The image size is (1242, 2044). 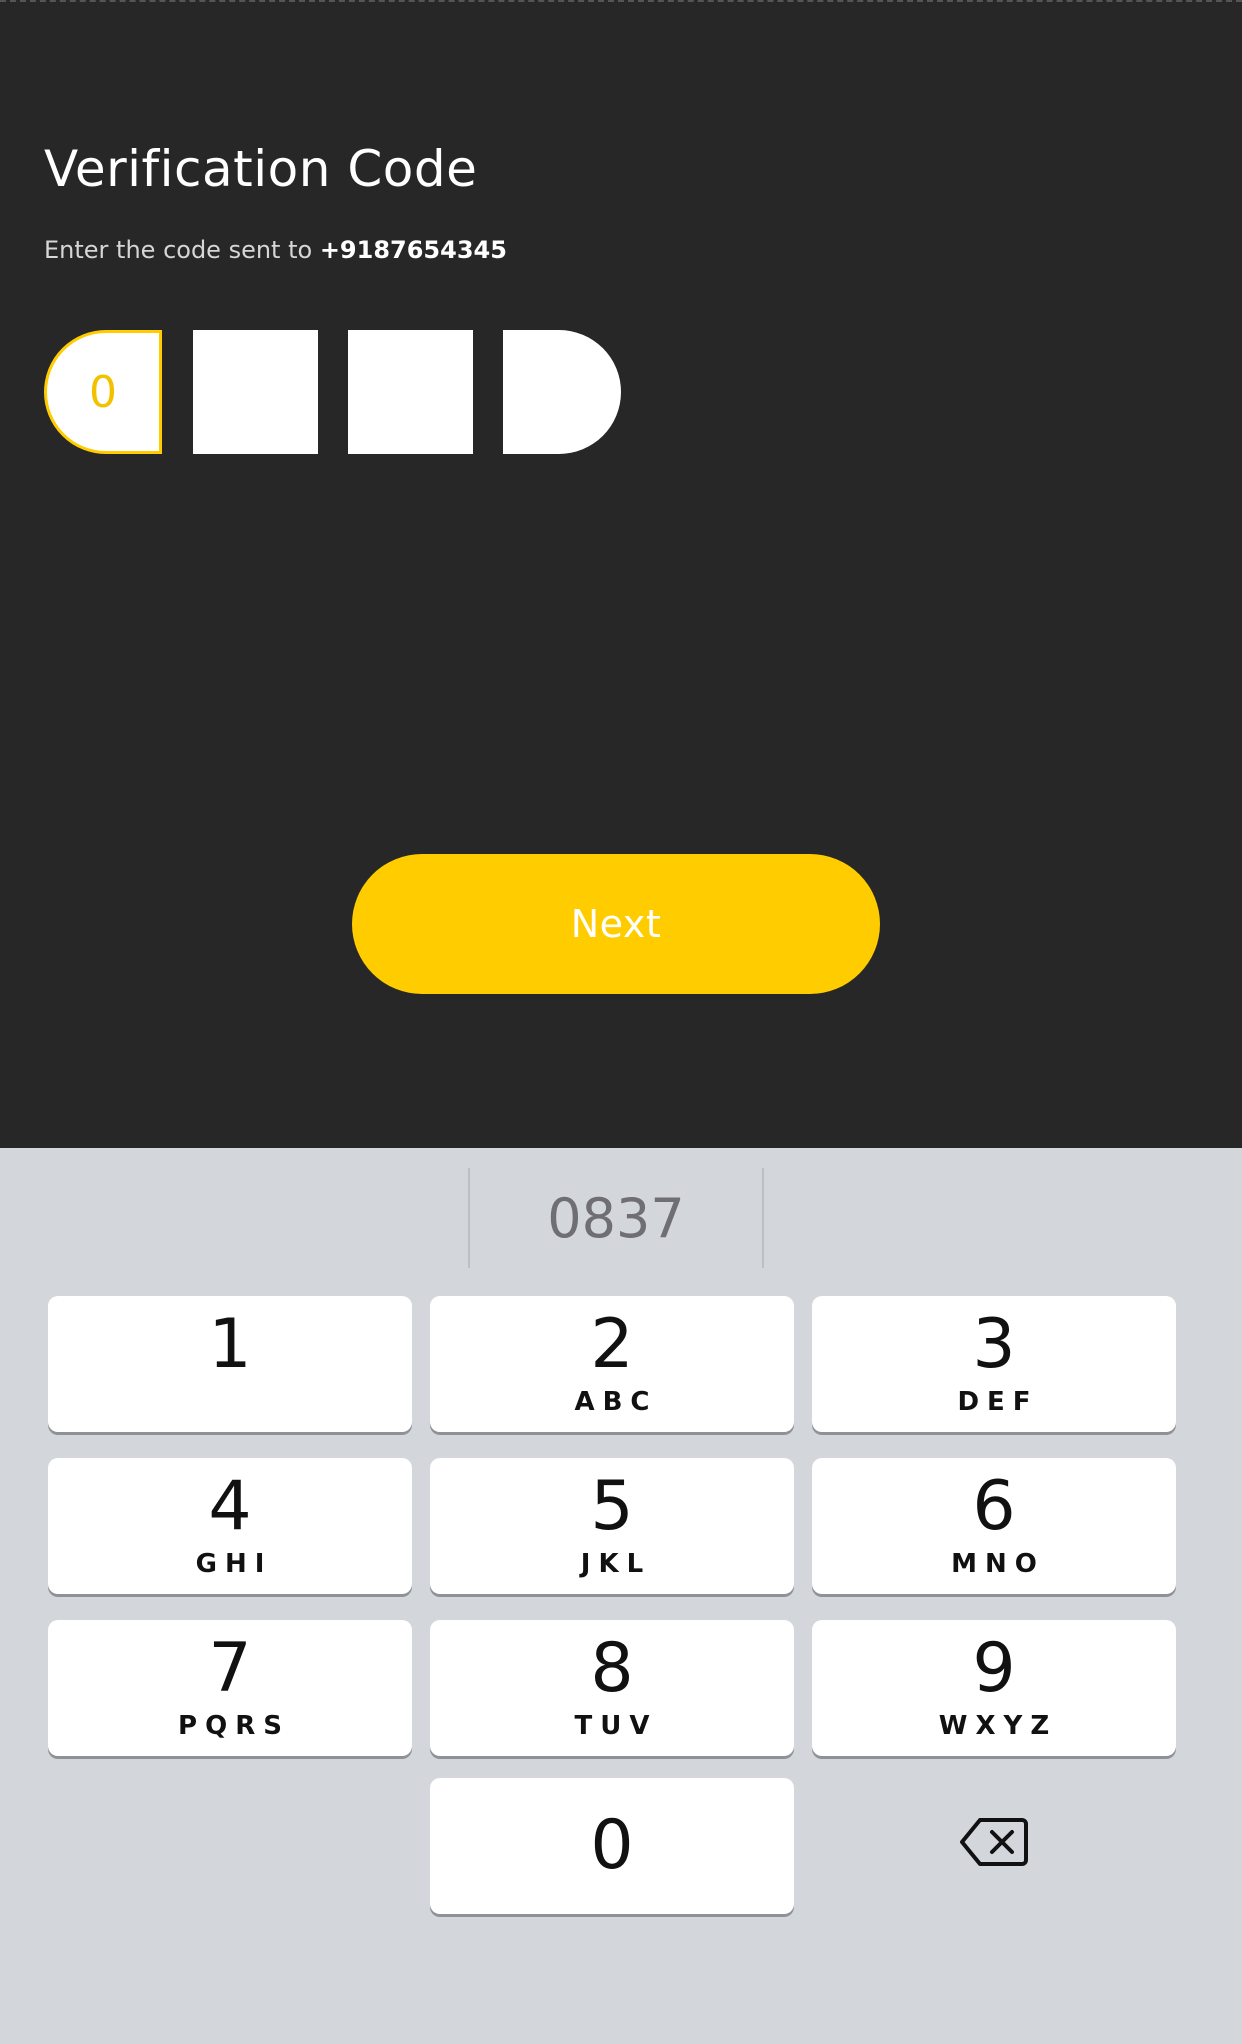 What do you see at coordinates (998, 1564) in the screenshot?
I see `key-6-letters: MNO` at bounding box center [998, 1564].